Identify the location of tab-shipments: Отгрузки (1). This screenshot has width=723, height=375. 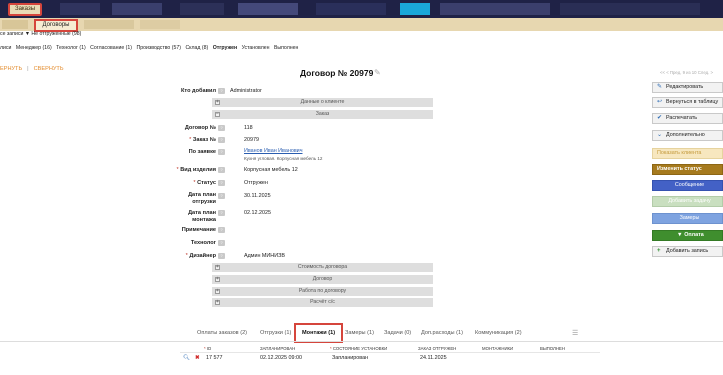
(275, 333).